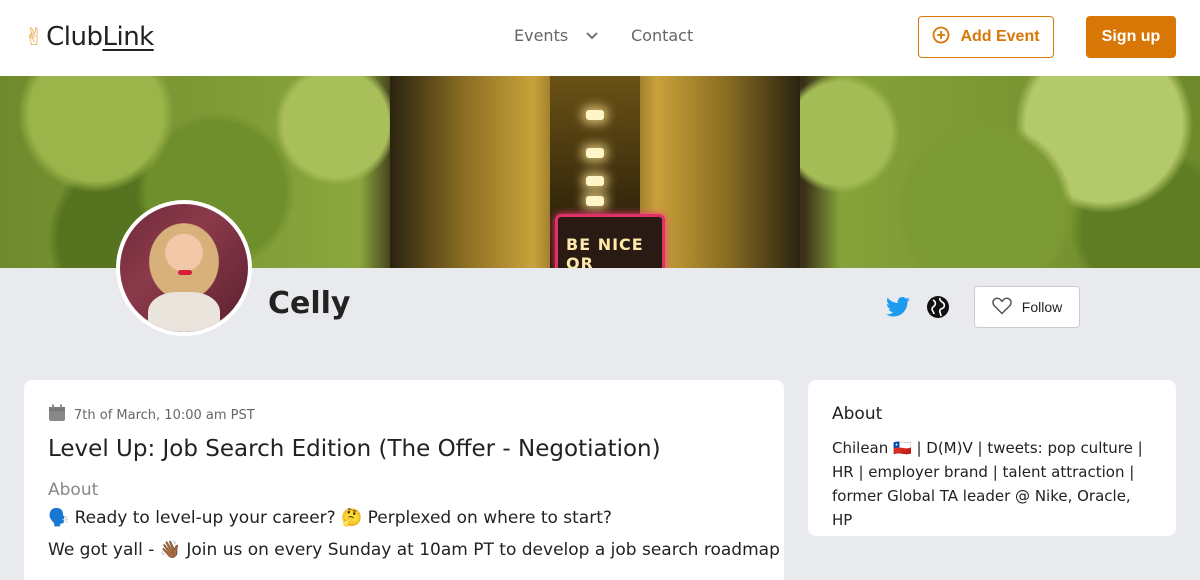 Image resolution: width=1200 pixels, height=580 pixels. I want to click on nav-events-dropdown: Events, so click(556, 35).